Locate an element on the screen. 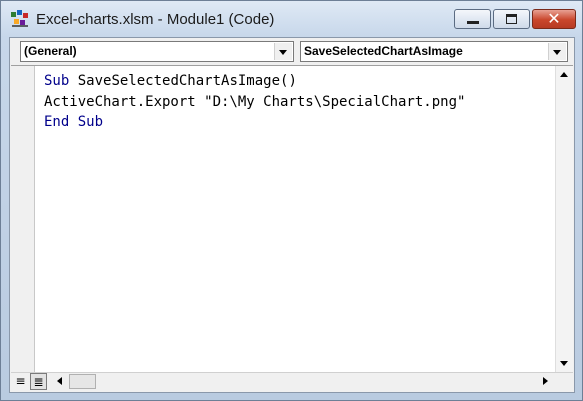 The image size is (583, 401). keyword: Sub is located at coordinates (57, 81).